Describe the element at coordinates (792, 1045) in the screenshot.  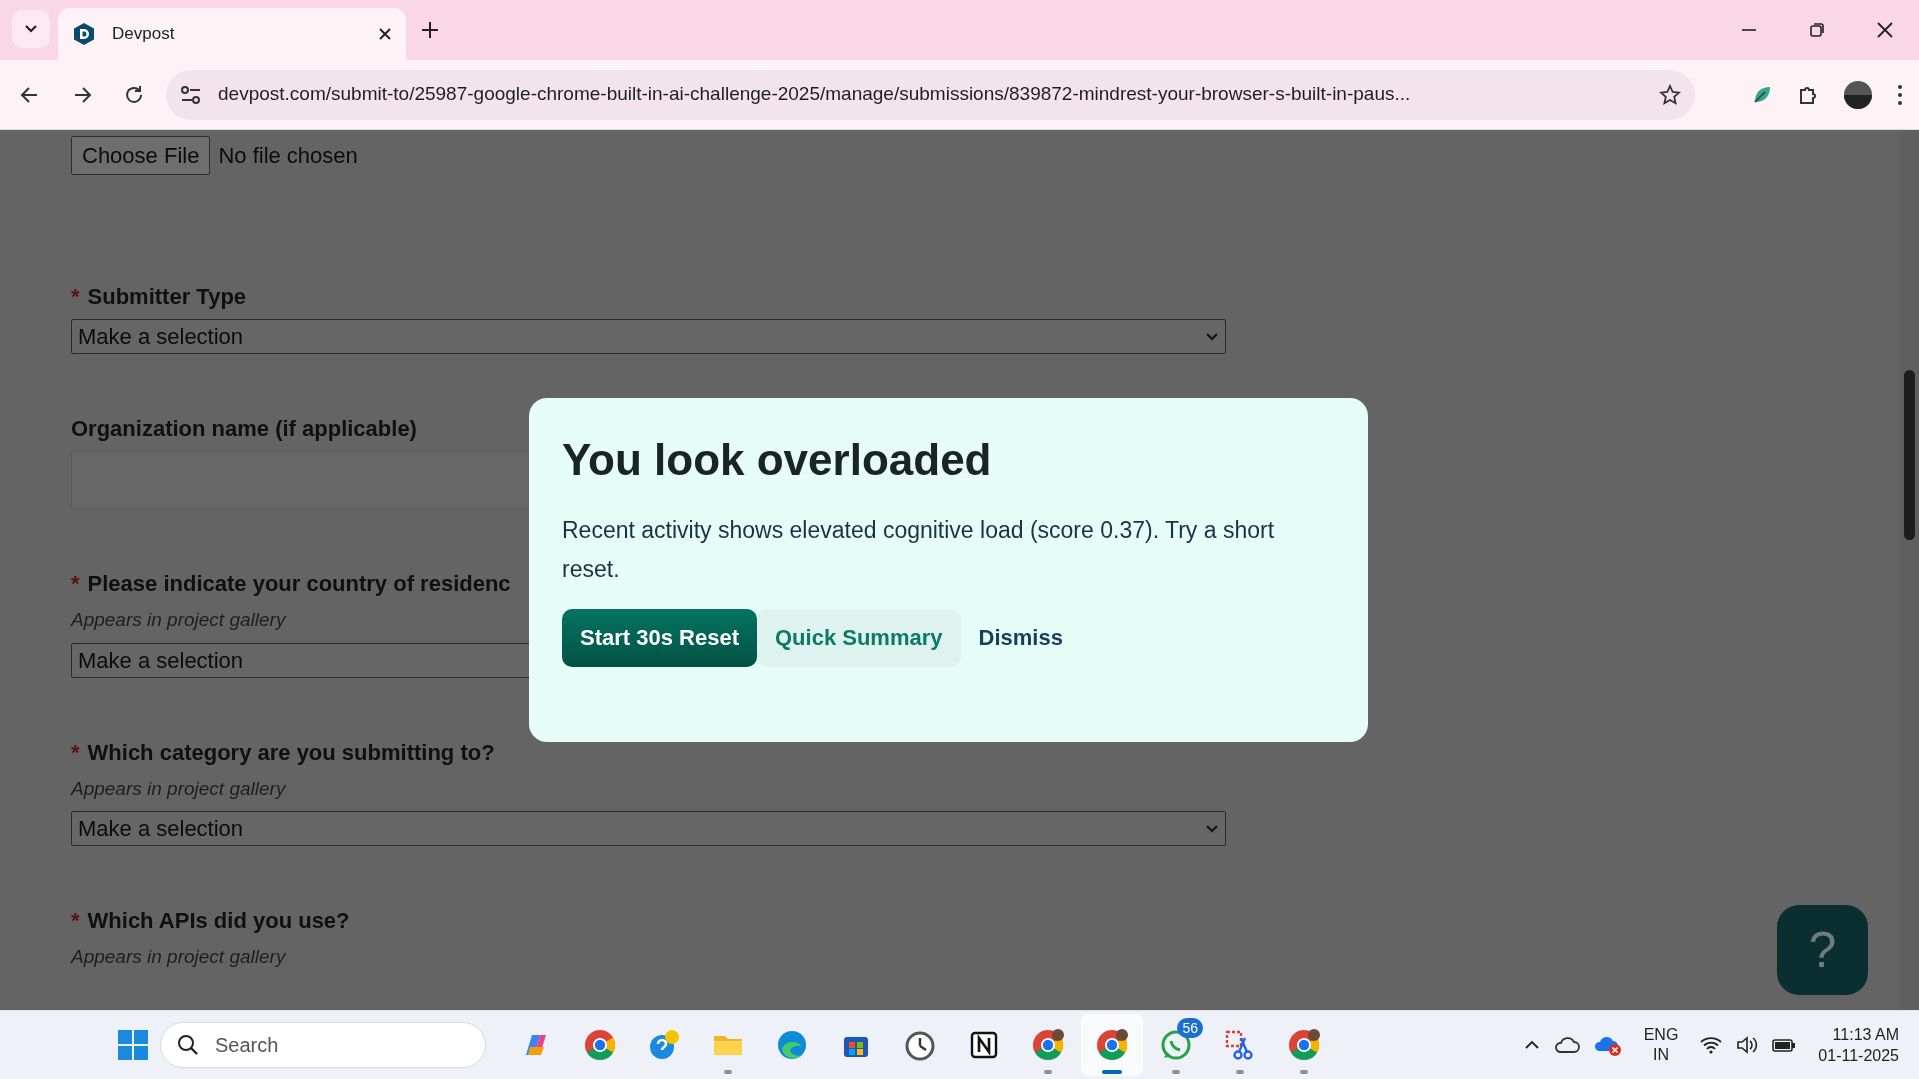
I see `edge-icon` at that location.